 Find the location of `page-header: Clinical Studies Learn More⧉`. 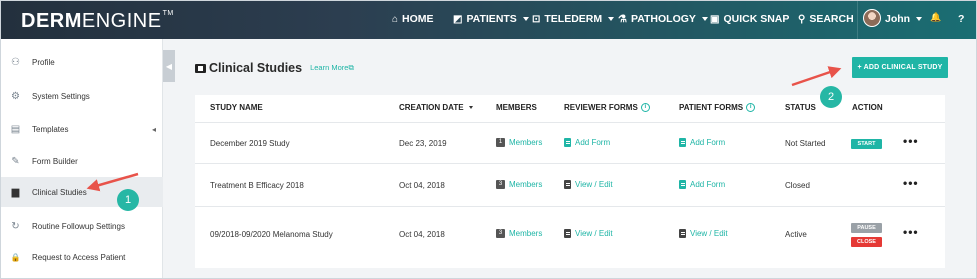

page-header: Clinical Studies Learn More⧉ is located at coordinates (274, 68).